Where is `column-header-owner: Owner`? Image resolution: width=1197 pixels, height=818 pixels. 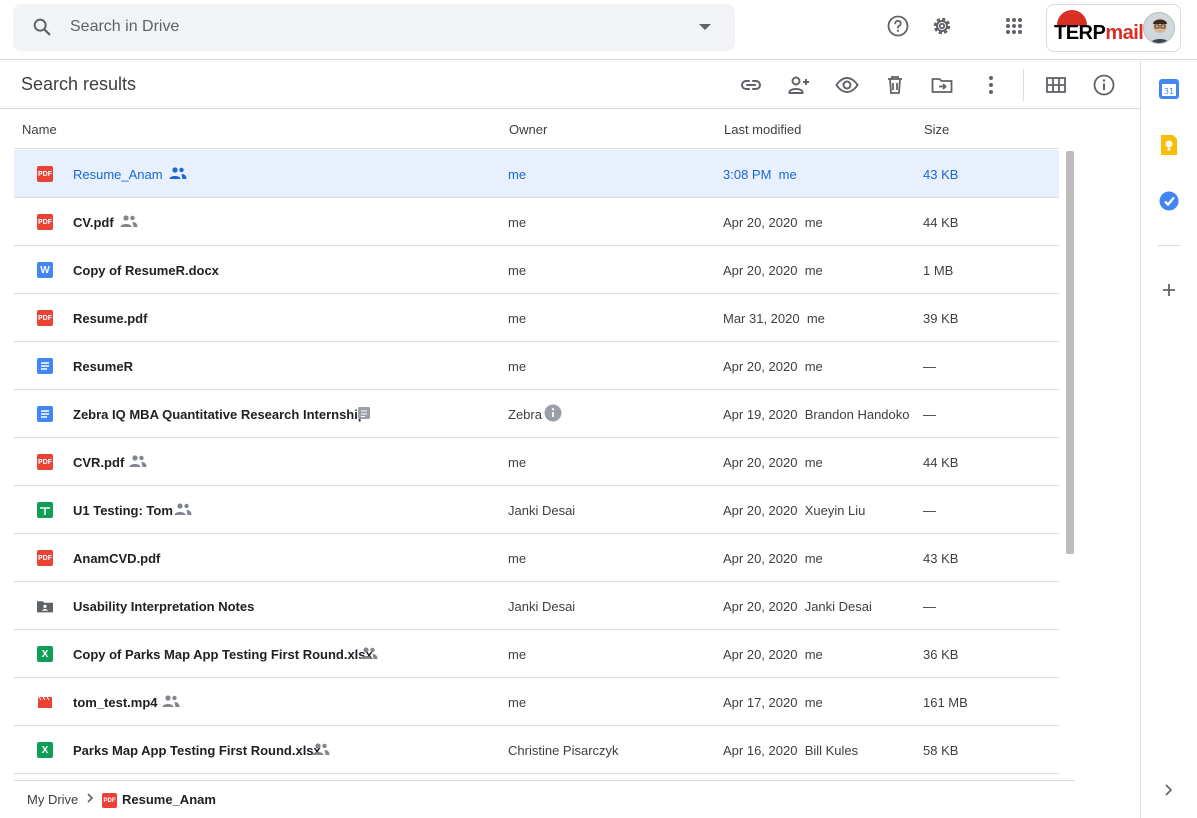 column-header-owner: Owner is located at coordinates (528, 129).